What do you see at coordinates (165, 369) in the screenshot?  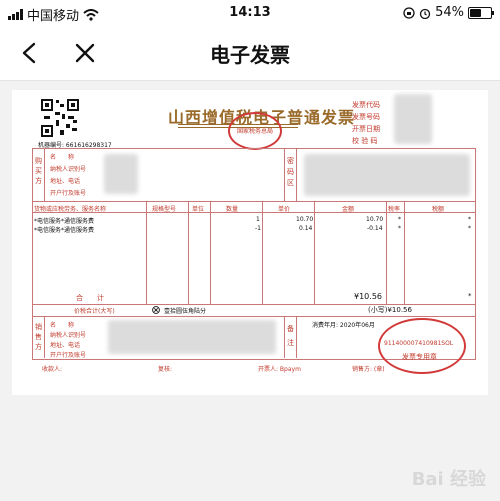 I see `reviewer-label: 复核:` at bounding box center [165, 369].